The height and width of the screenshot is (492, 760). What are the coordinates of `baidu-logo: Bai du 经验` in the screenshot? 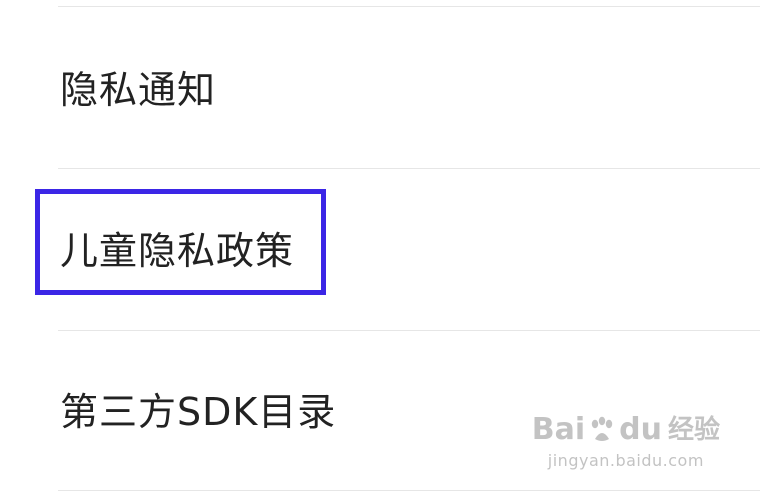 It's located at (626, 430).